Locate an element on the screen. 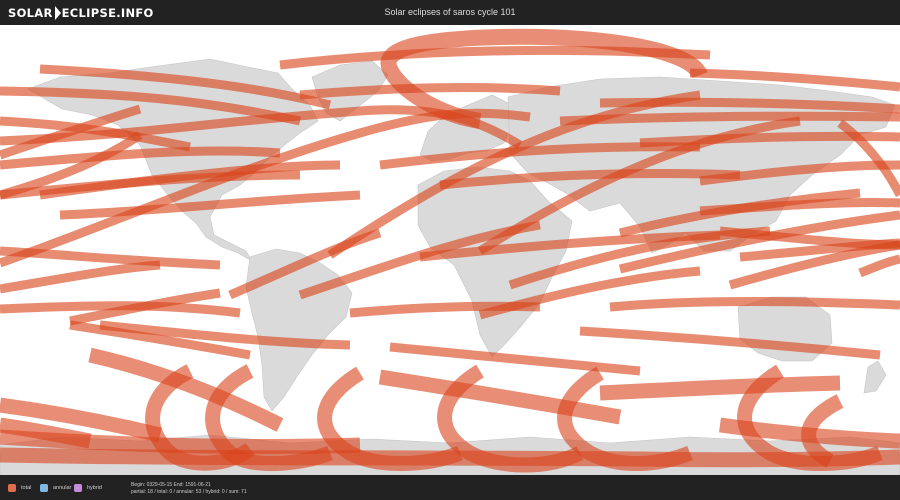 The height and width of the screenshot is (500, 900). page-title: Solar eclipses of saros cycle 101 is located at coordinates (450, 12).